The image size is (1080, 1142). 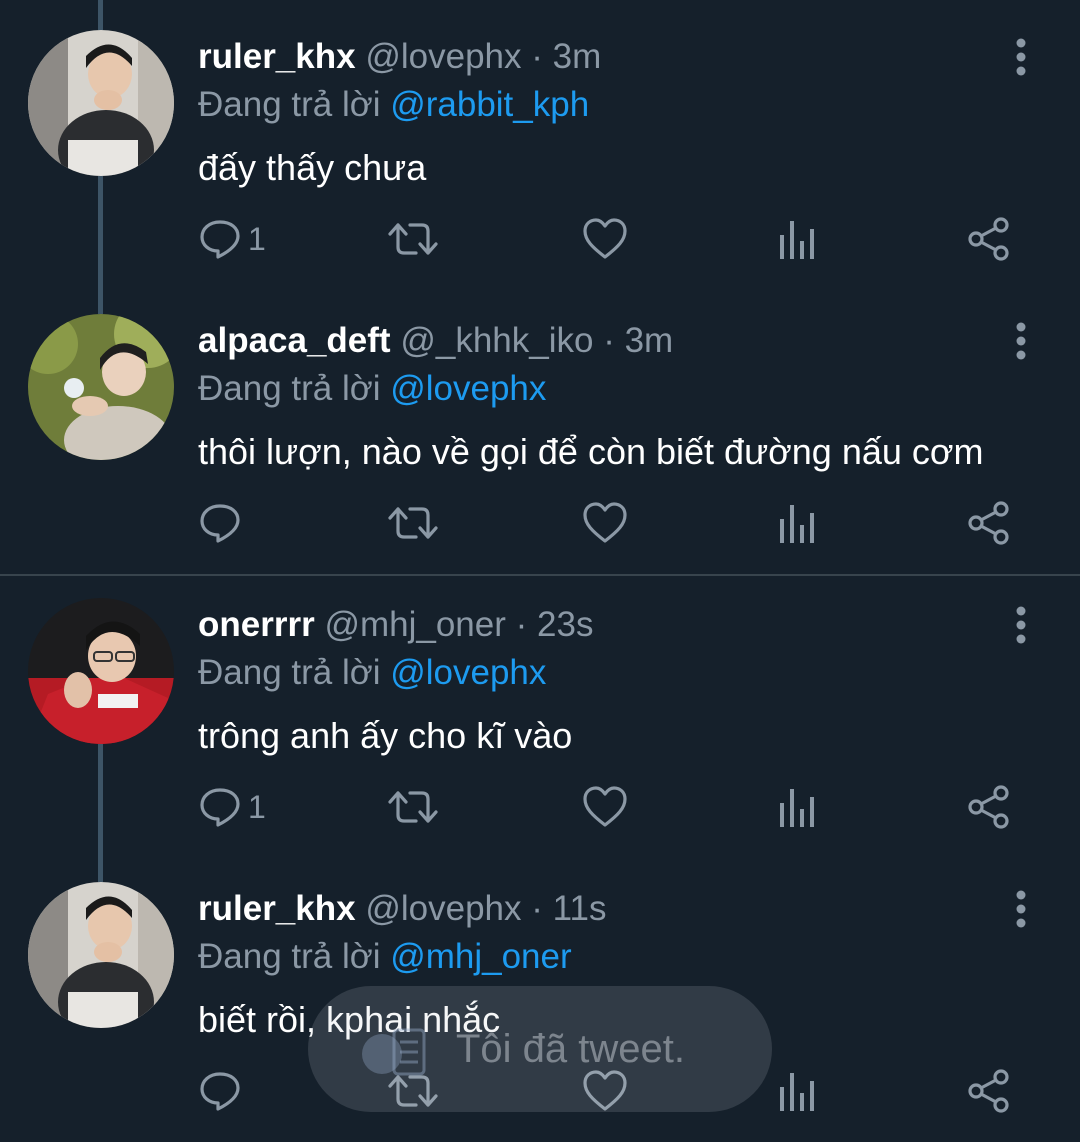 What do you see at coordinates (565, 624) in the screenshot?
I see `timestamp: 23s` at bounding box center [565, 624].